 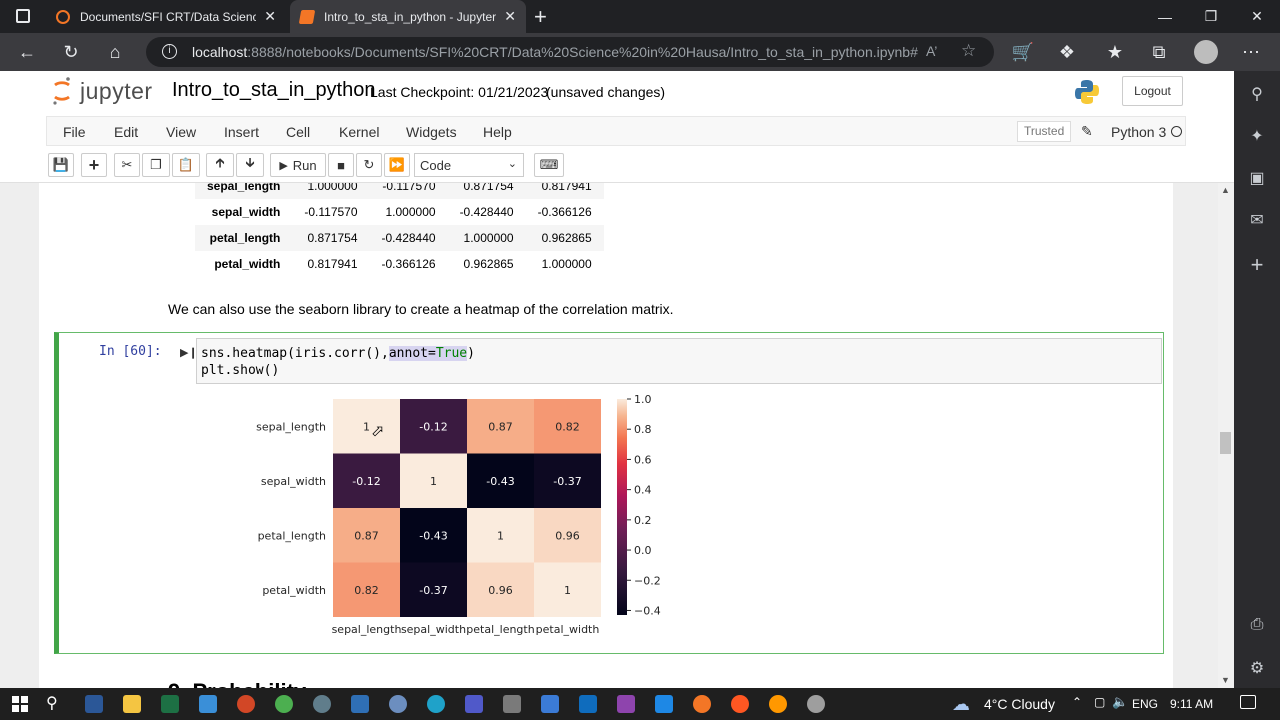 What do you see at coordinates (564, 212) in the screenshot?
I see `table-cell: -0.366126` at bounding box center [564, 212].